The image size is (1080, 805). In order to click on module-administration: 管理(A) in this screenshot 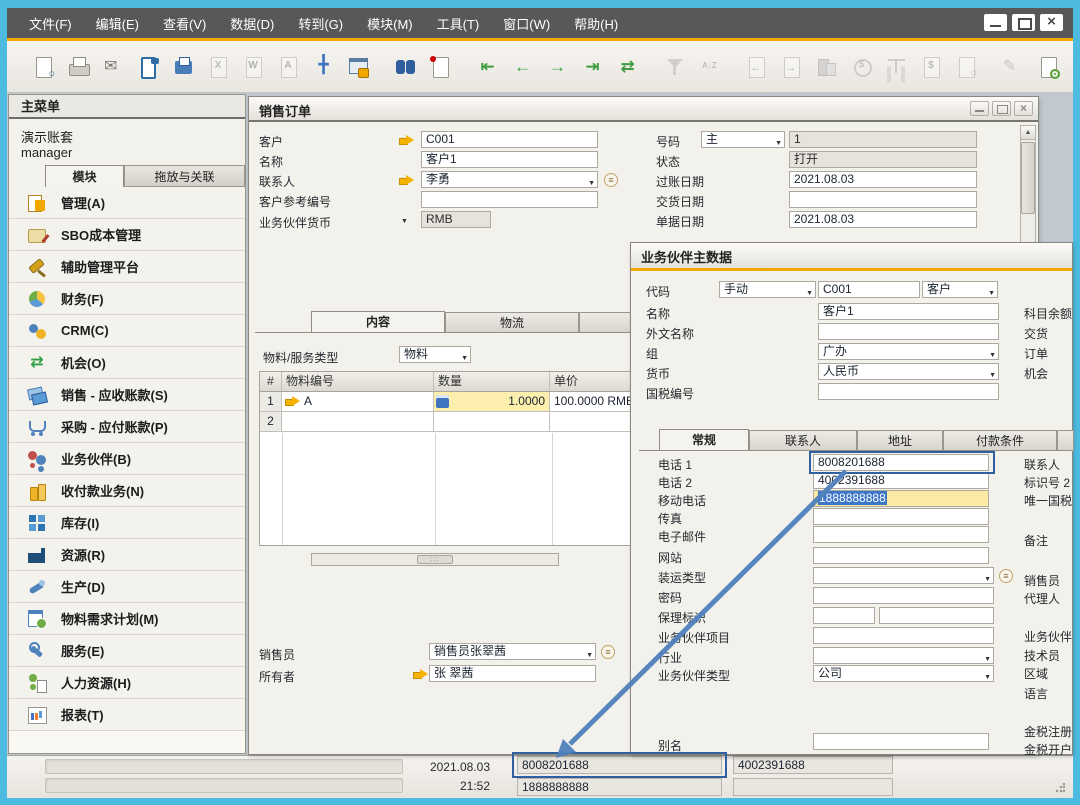, I will do `click(127, 203)`.